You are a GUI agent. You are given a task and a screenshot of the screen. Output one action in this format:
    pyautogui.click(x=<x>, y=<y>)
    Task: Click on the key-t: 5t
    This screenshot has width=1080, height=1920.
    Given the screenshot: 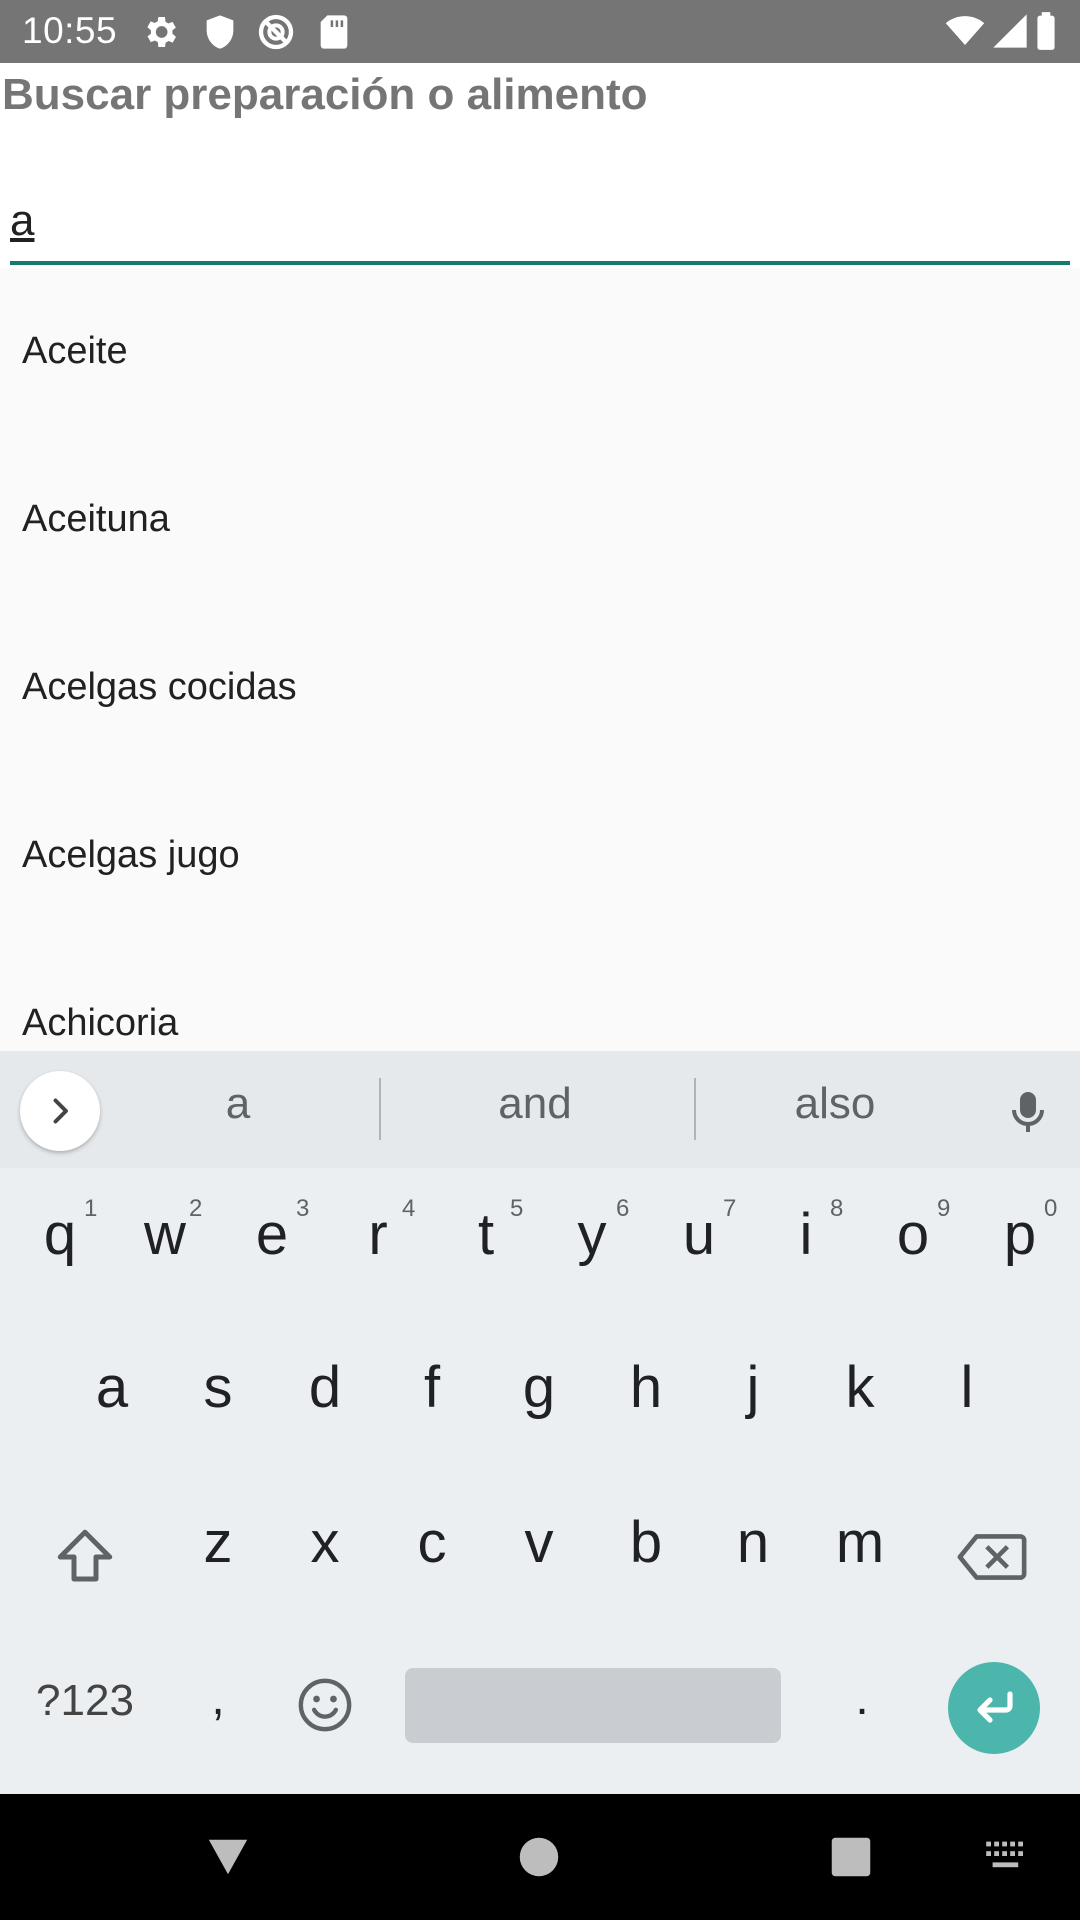 What is the action you would take?
    pyautogui.click(x=489, y=1231)
    